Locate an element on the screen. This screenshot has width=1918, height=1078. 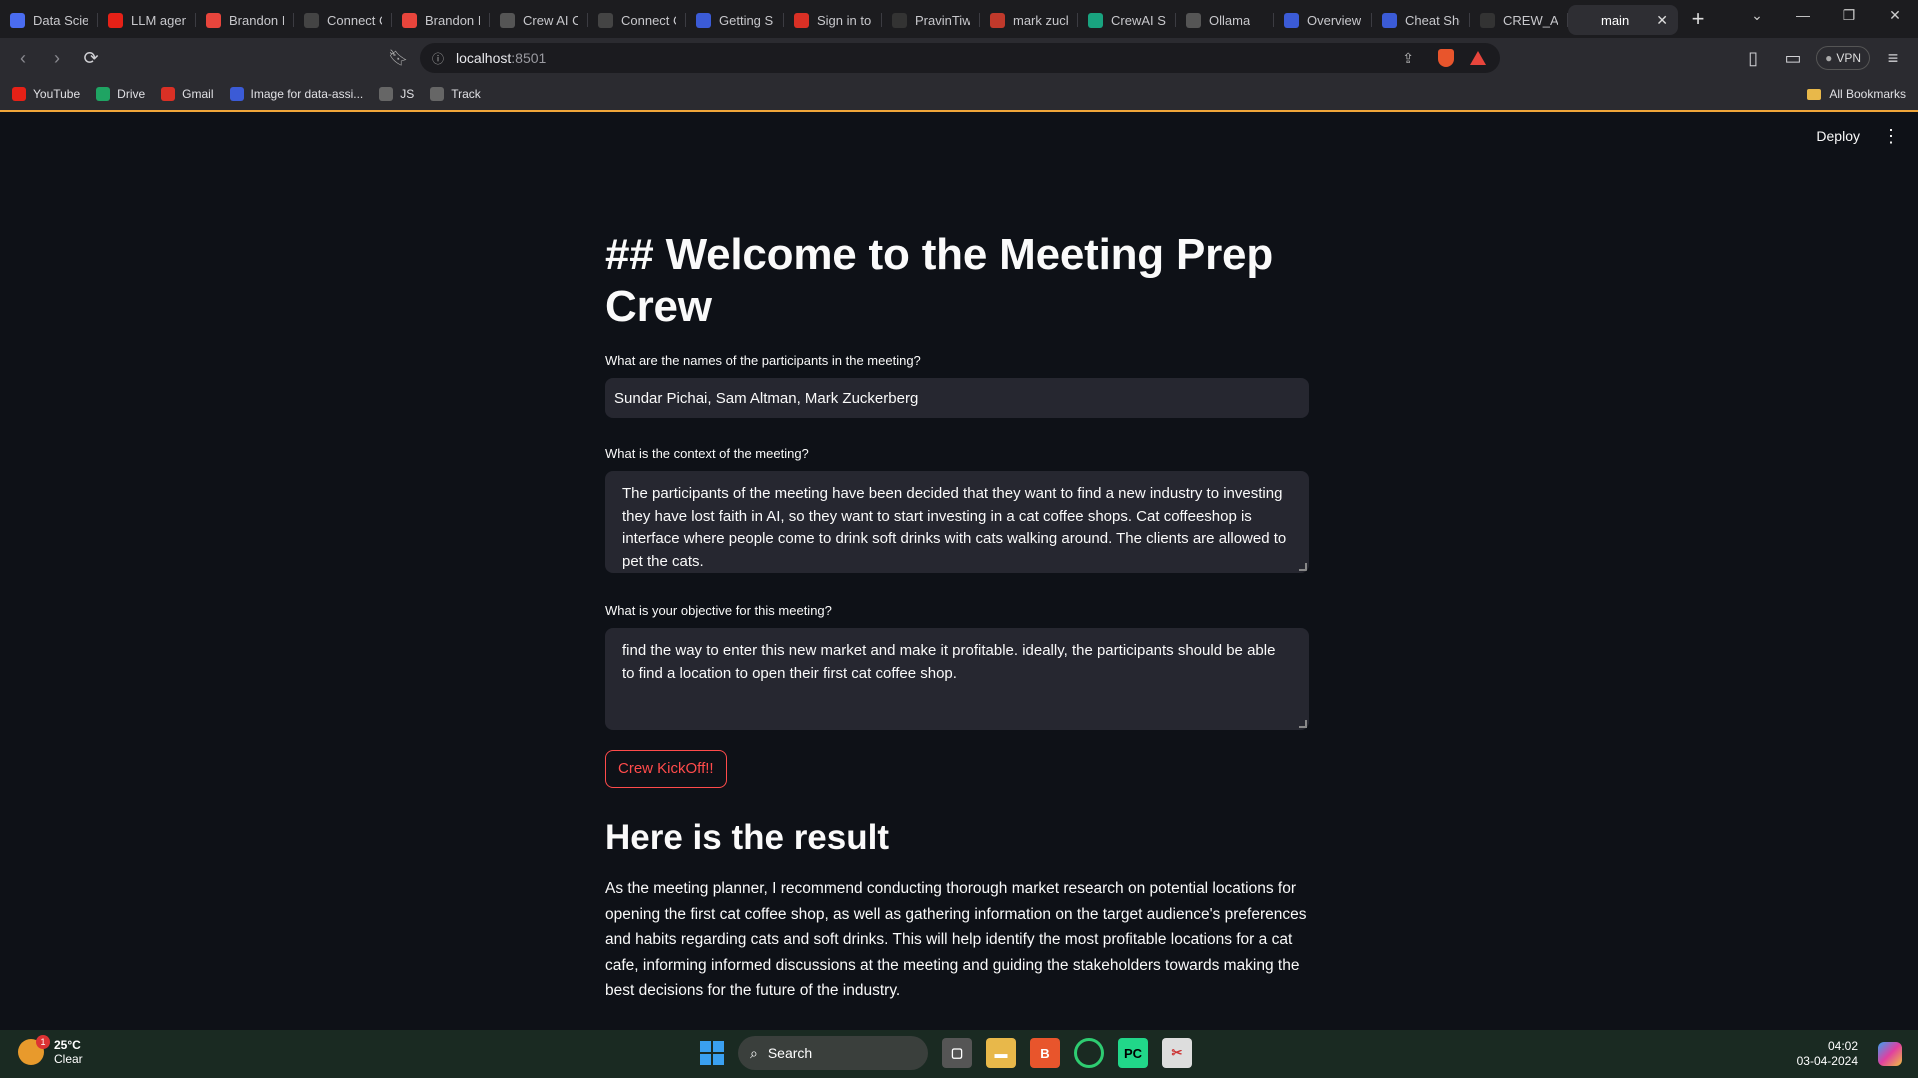
browser-tab: Crew AI C is located at coordinates (539, 20).